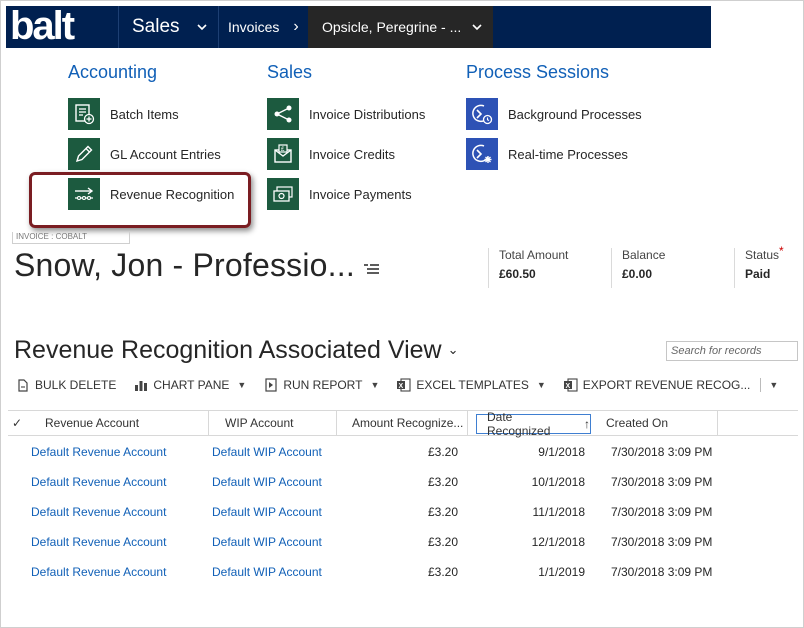 The width and height of the screenshot is (804, 628). I want to click on nav-area-dropdown: Sales, so click(170, 27).